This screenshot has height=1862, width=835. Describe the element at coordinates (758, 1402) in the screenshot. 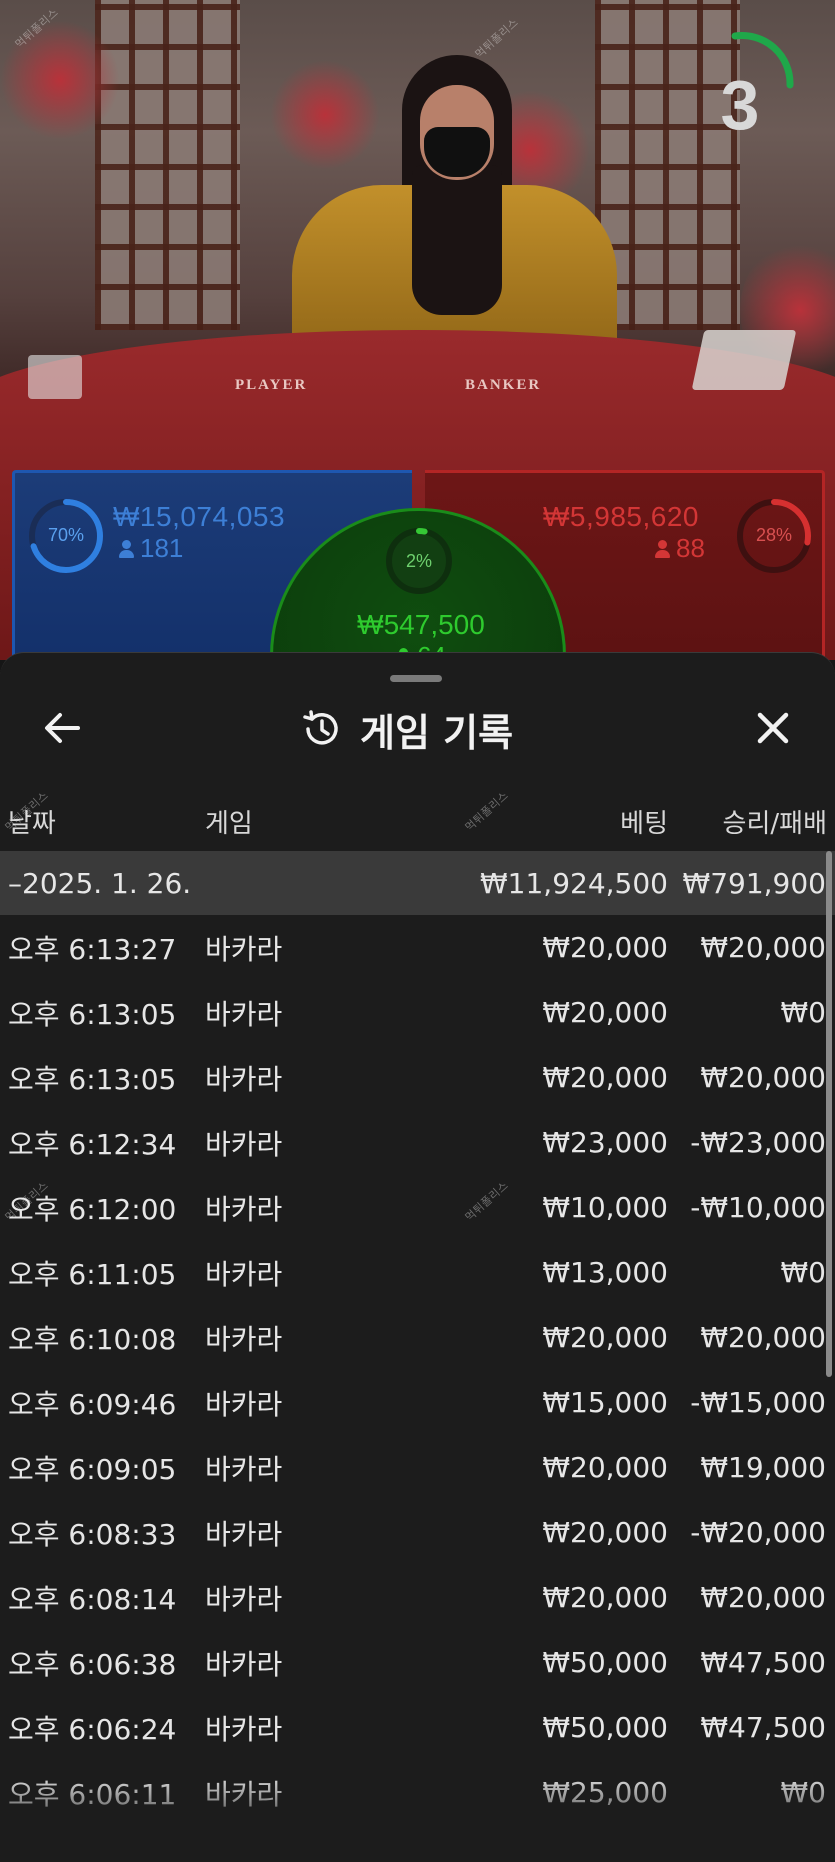

I see `row-result: -₩15,000` at that location.